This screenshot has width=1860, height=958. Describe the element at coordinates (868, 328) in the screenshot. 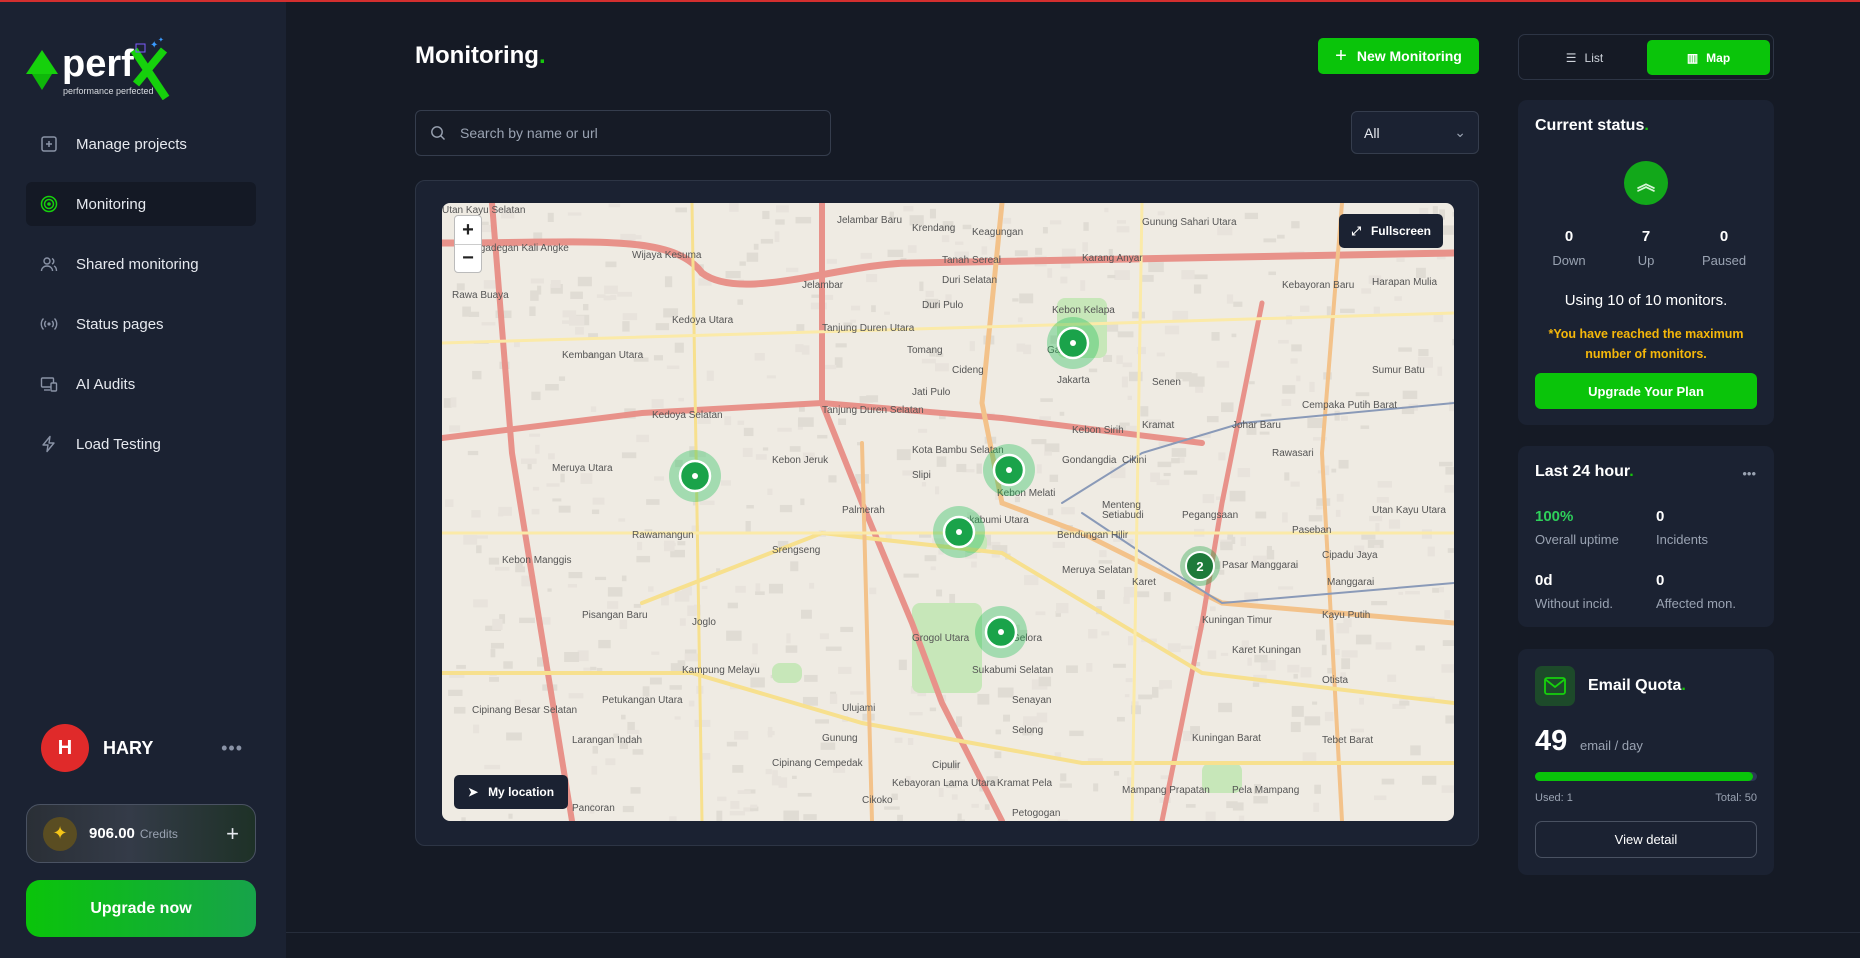

I see `map-place-label: Tanjung Duren Utara` at that location.